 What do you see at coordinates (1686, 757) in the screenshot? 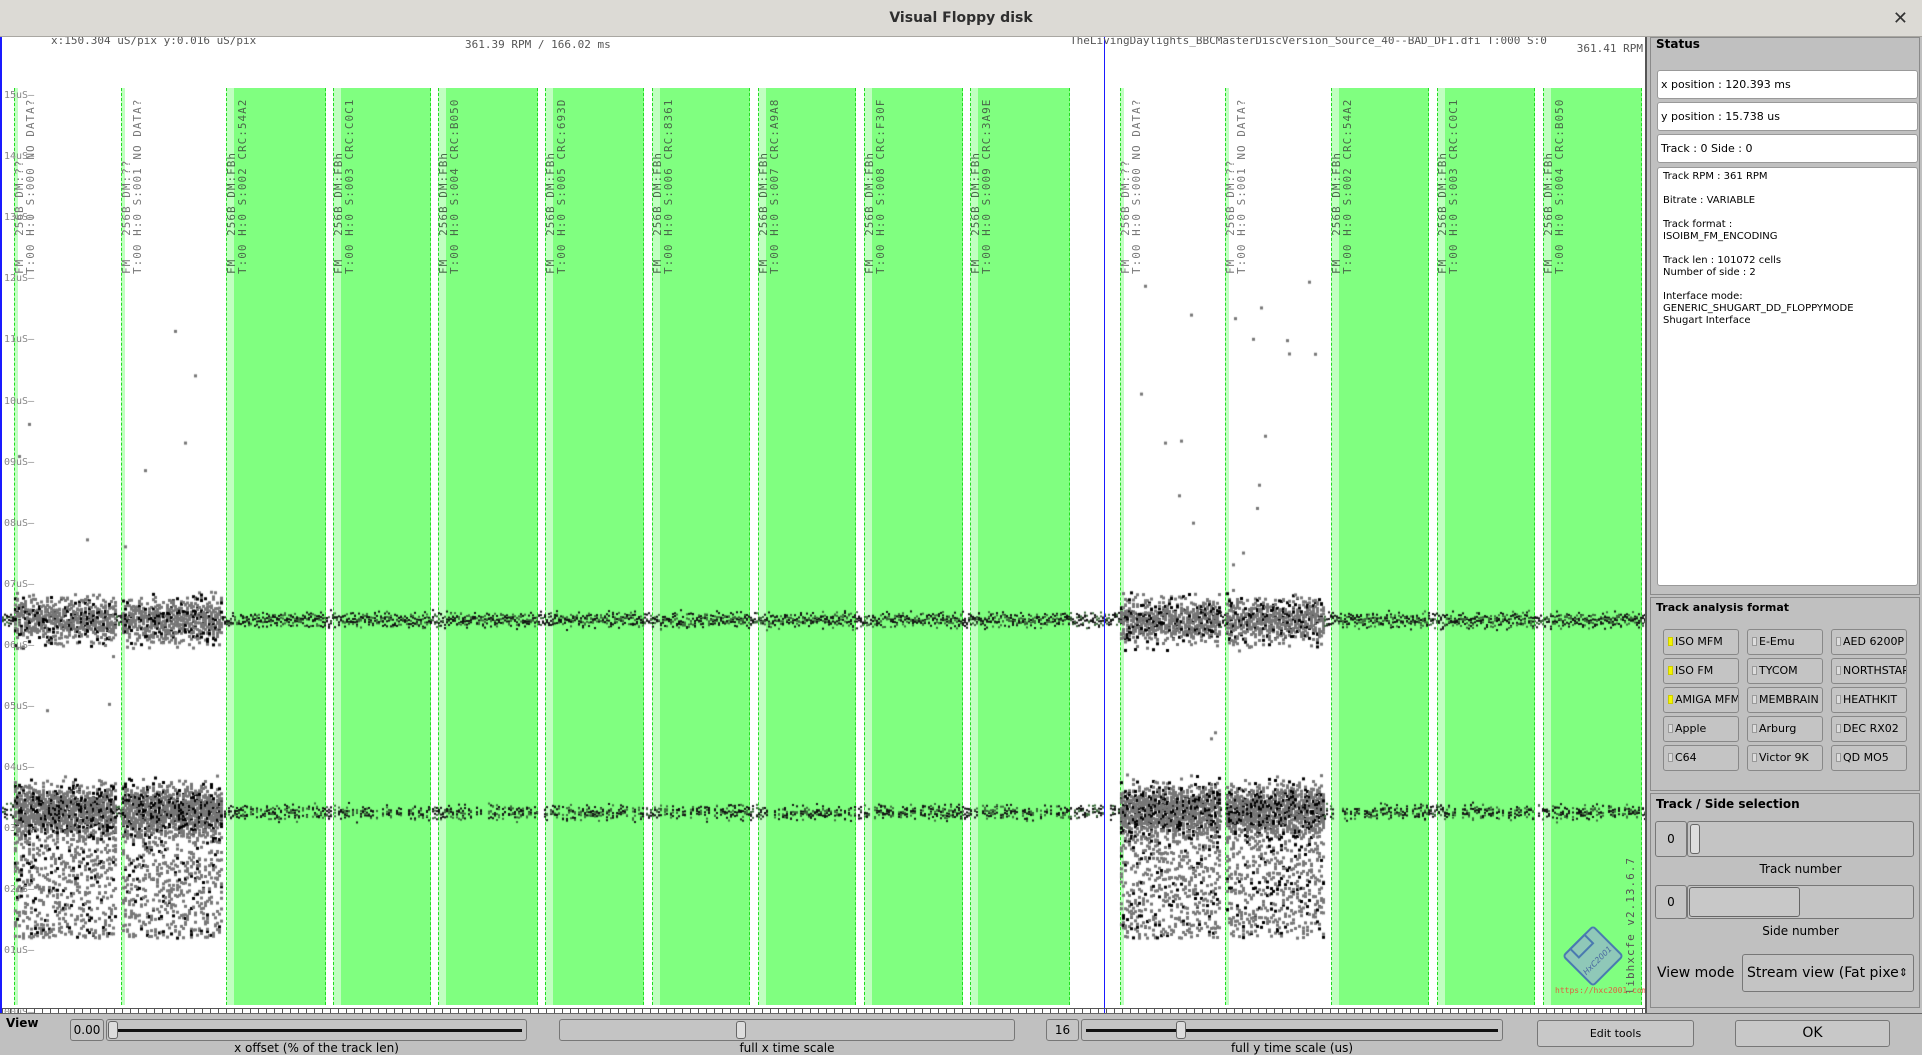
I see `format-label: C64` at bounding box center [1686, 757].